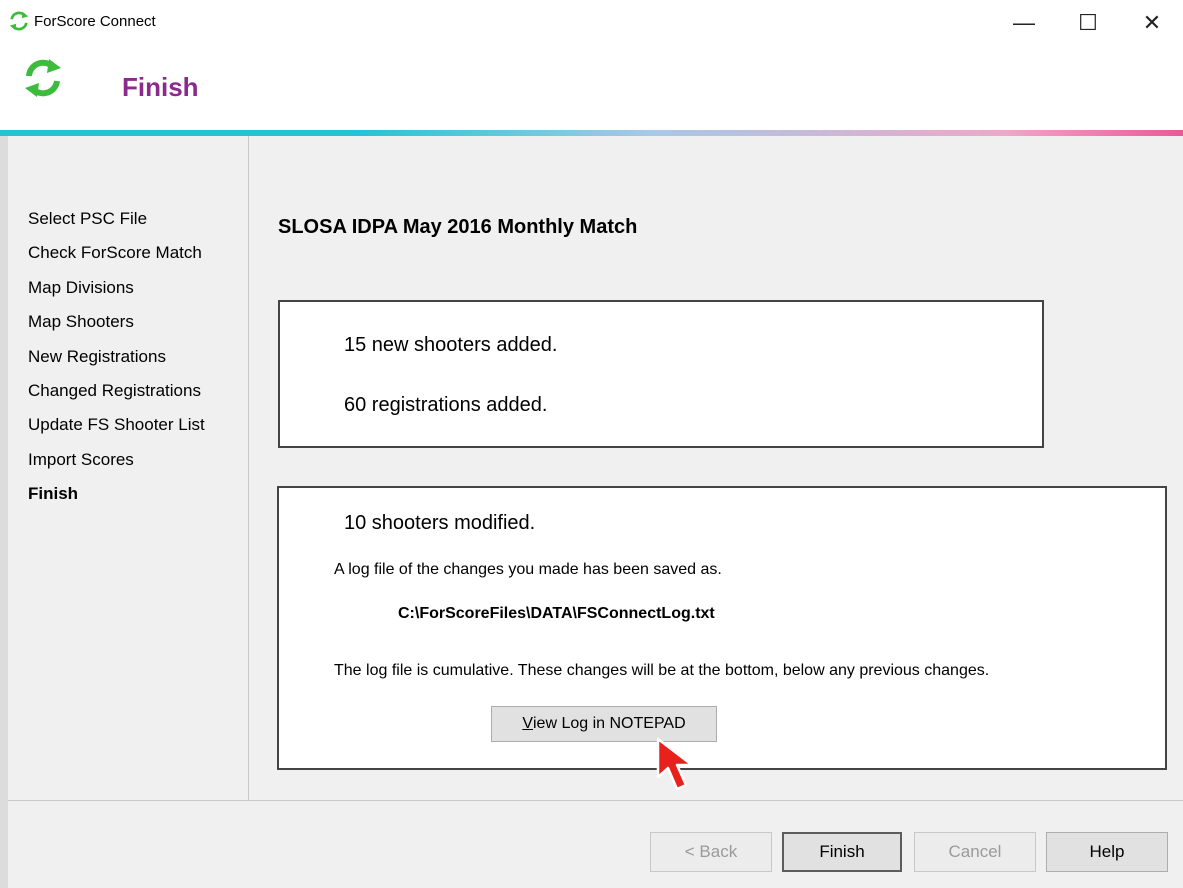 The image size is (1183, 888). Describe the element at coordinates (446, 405) in the screenshot. I see `registrations-text: 60 registrations added.` at that location.